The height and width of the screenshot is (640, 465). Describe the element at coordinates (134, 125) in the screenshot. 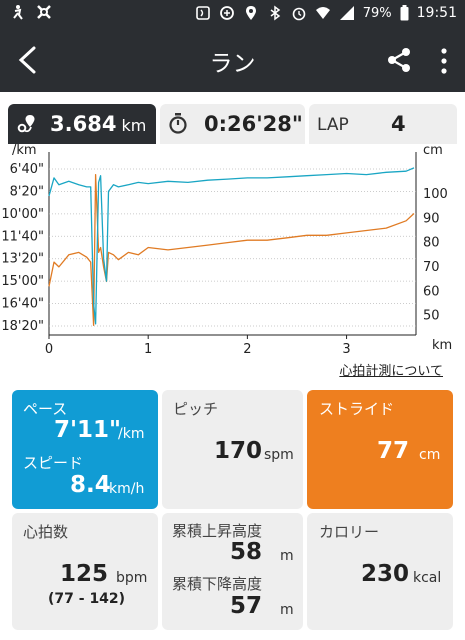

I see `distance-unit: km` at that location.